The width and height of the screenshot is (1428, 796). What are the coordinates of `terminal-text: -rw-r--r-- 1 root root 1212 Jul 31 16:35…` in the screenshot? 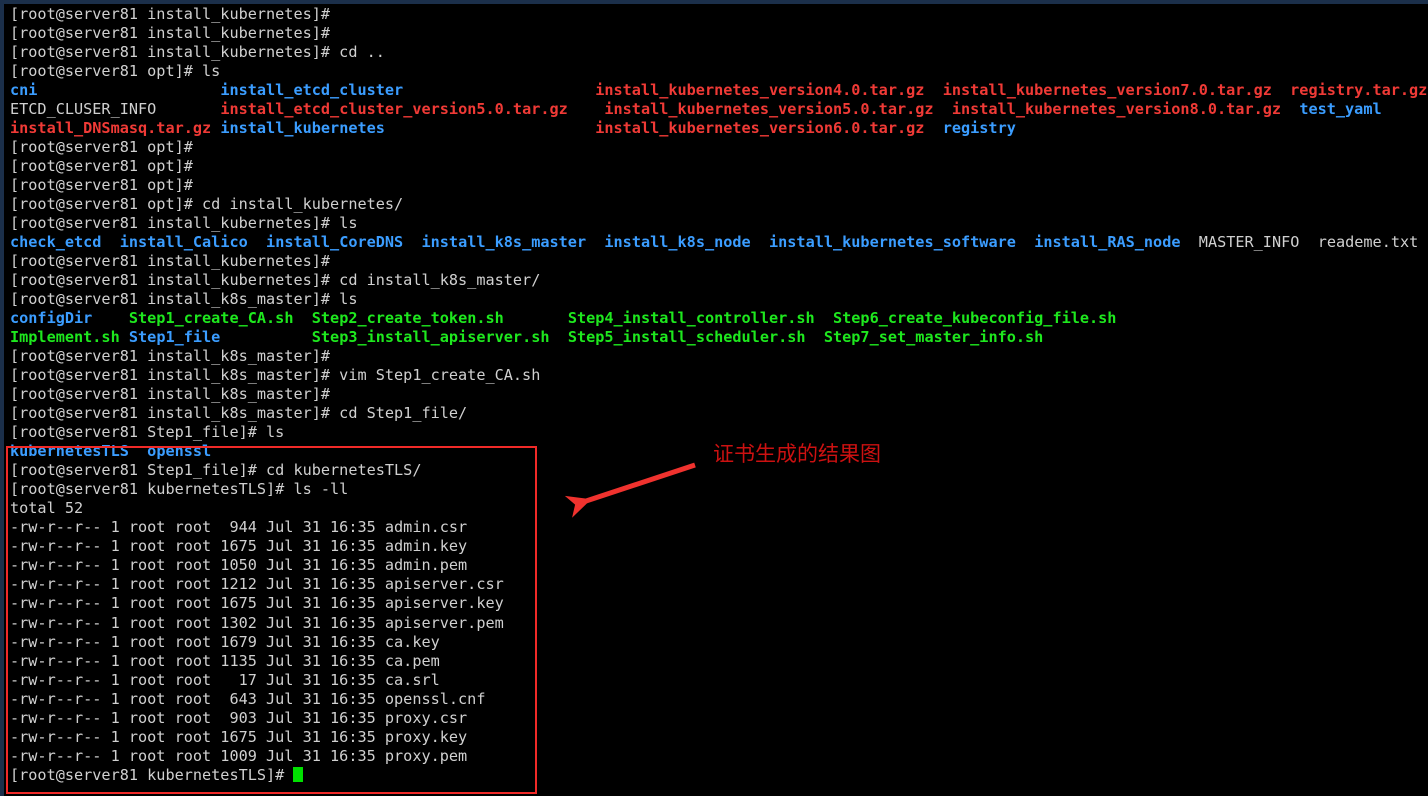 It's located at (257, 584).